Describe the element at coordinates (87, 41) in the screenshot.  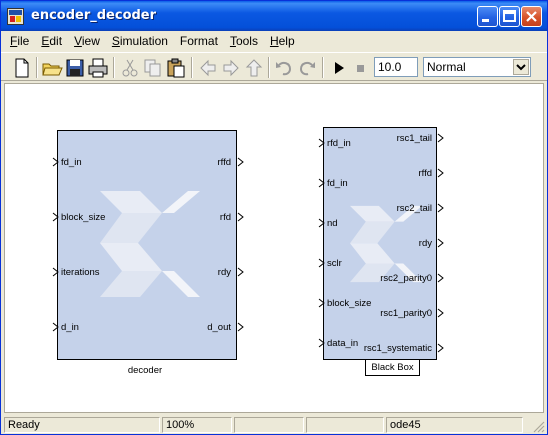
I see `menu-view: View` at that location.